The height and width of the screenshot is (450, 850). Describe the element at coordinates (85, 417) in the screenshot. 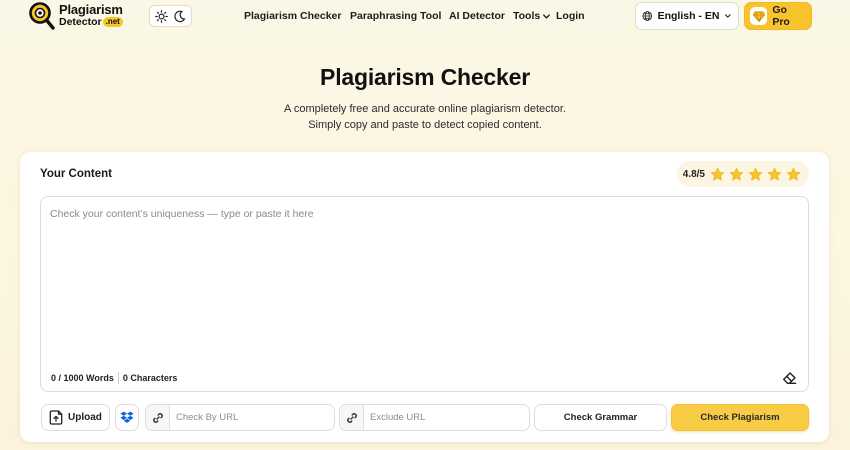

I see `upload-label: Upload` at that location.